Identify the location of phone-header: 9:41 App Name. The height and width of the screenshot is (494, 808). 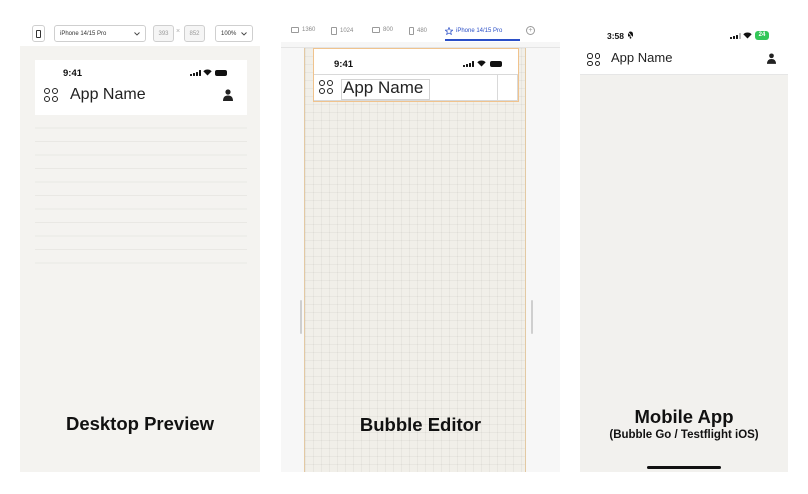
(141, 87).